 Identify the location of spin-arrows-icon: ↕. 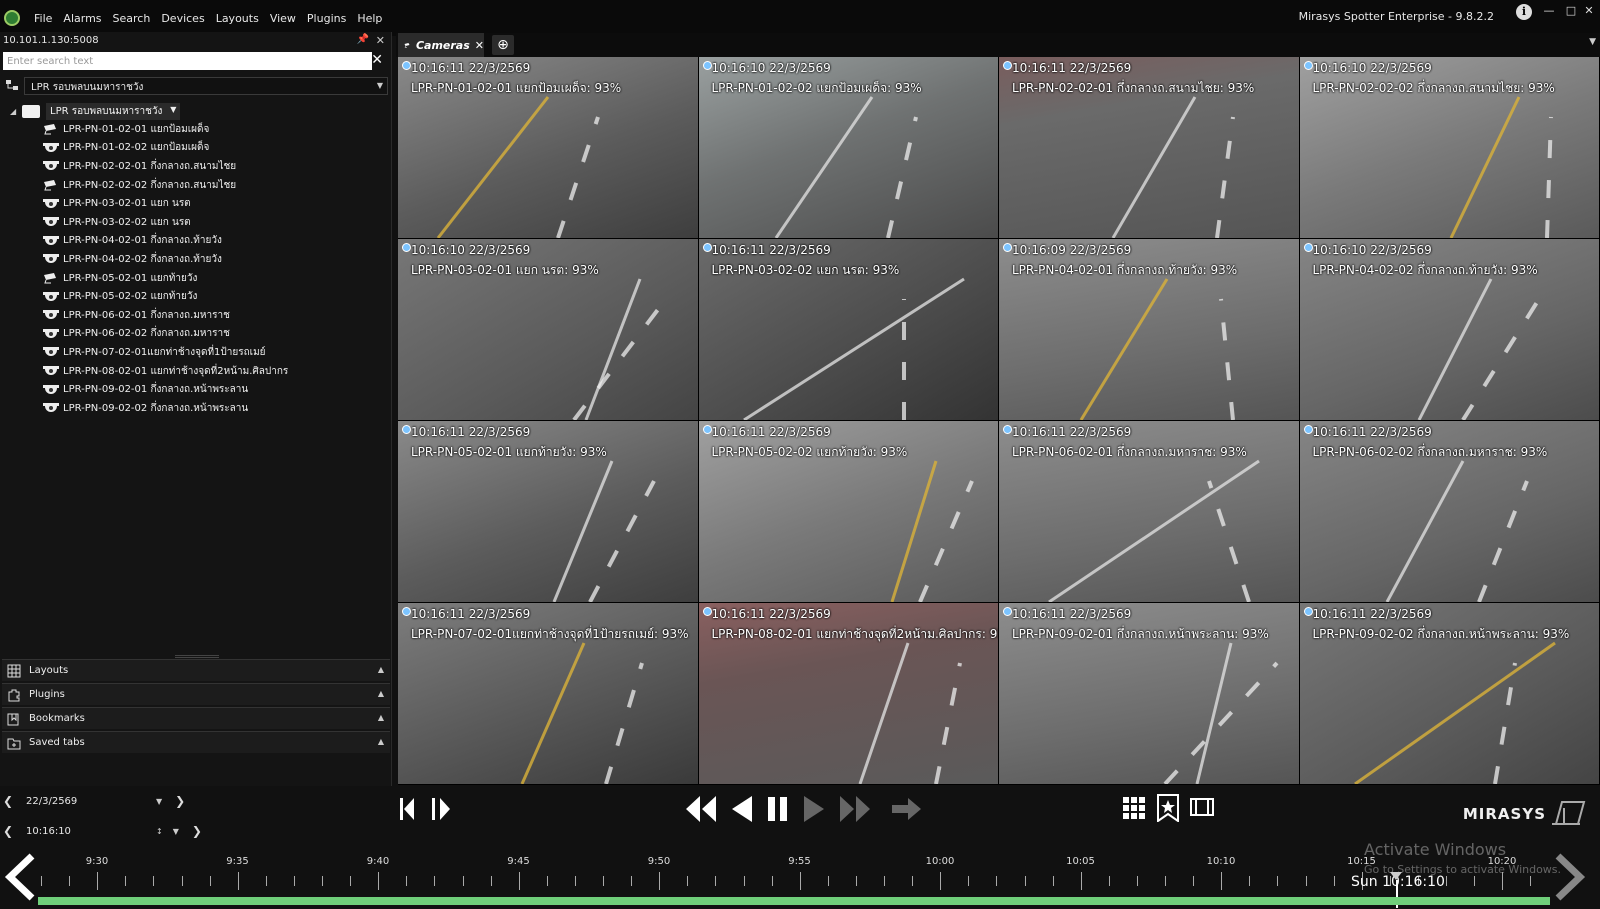
(159, 831).